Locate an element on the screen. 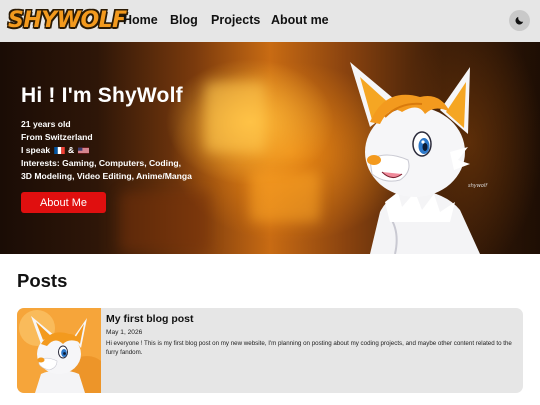  nav-link-about-me: About me is located at coordinates (300, 20).